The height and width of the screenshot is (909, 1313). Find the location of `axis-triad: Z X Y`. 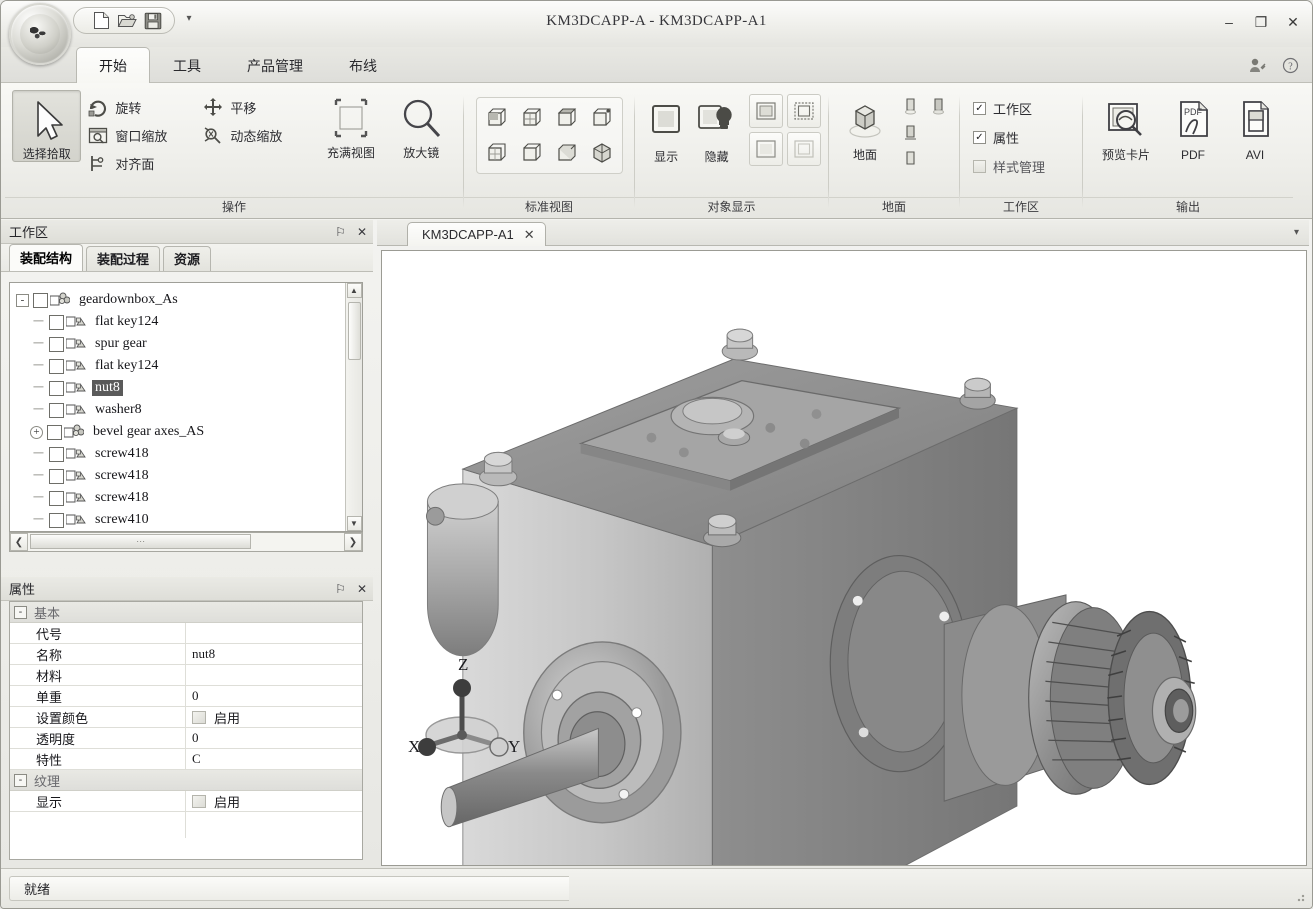

axis-triad: Z X Y is located at coordinates (465, 712).